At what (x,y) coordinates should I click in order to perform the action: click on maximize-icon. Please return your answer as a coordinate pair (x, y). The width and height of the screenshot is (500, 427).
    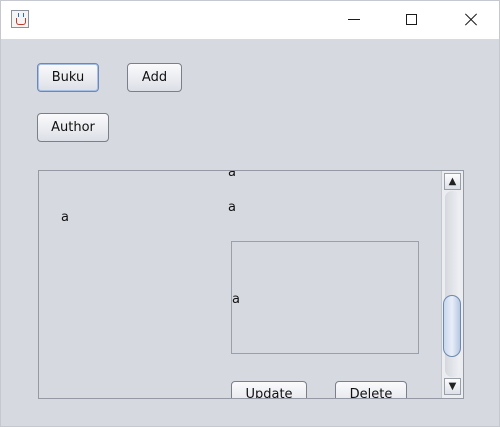
    Looking at the image, I should click on (411, 19).